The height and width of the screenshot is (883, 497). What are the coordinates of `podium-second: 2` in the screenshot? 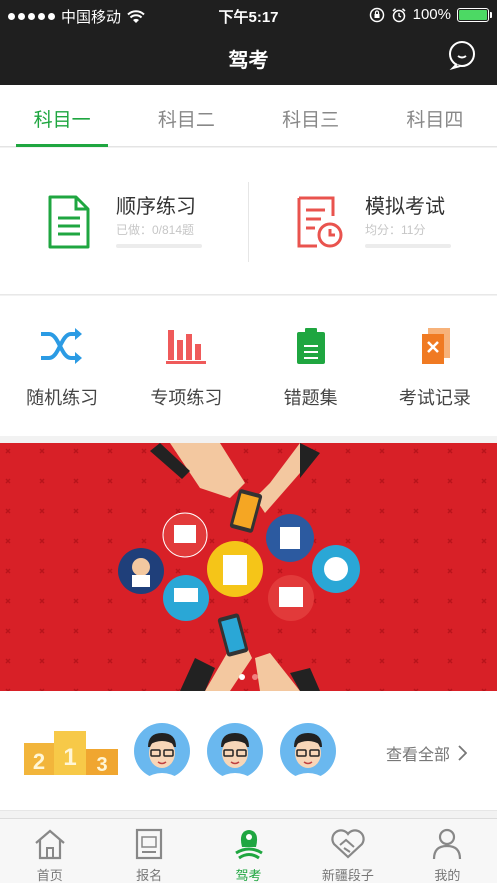 It's located at (39, 761).